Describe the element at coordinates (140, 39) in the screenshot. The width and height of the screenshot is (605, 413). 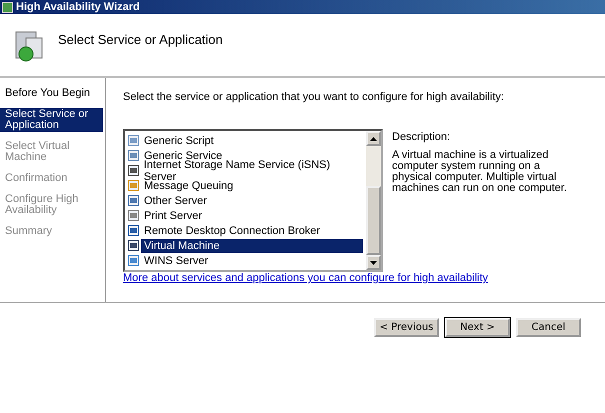
I see `page-heading: Select Service or Application` at that location.